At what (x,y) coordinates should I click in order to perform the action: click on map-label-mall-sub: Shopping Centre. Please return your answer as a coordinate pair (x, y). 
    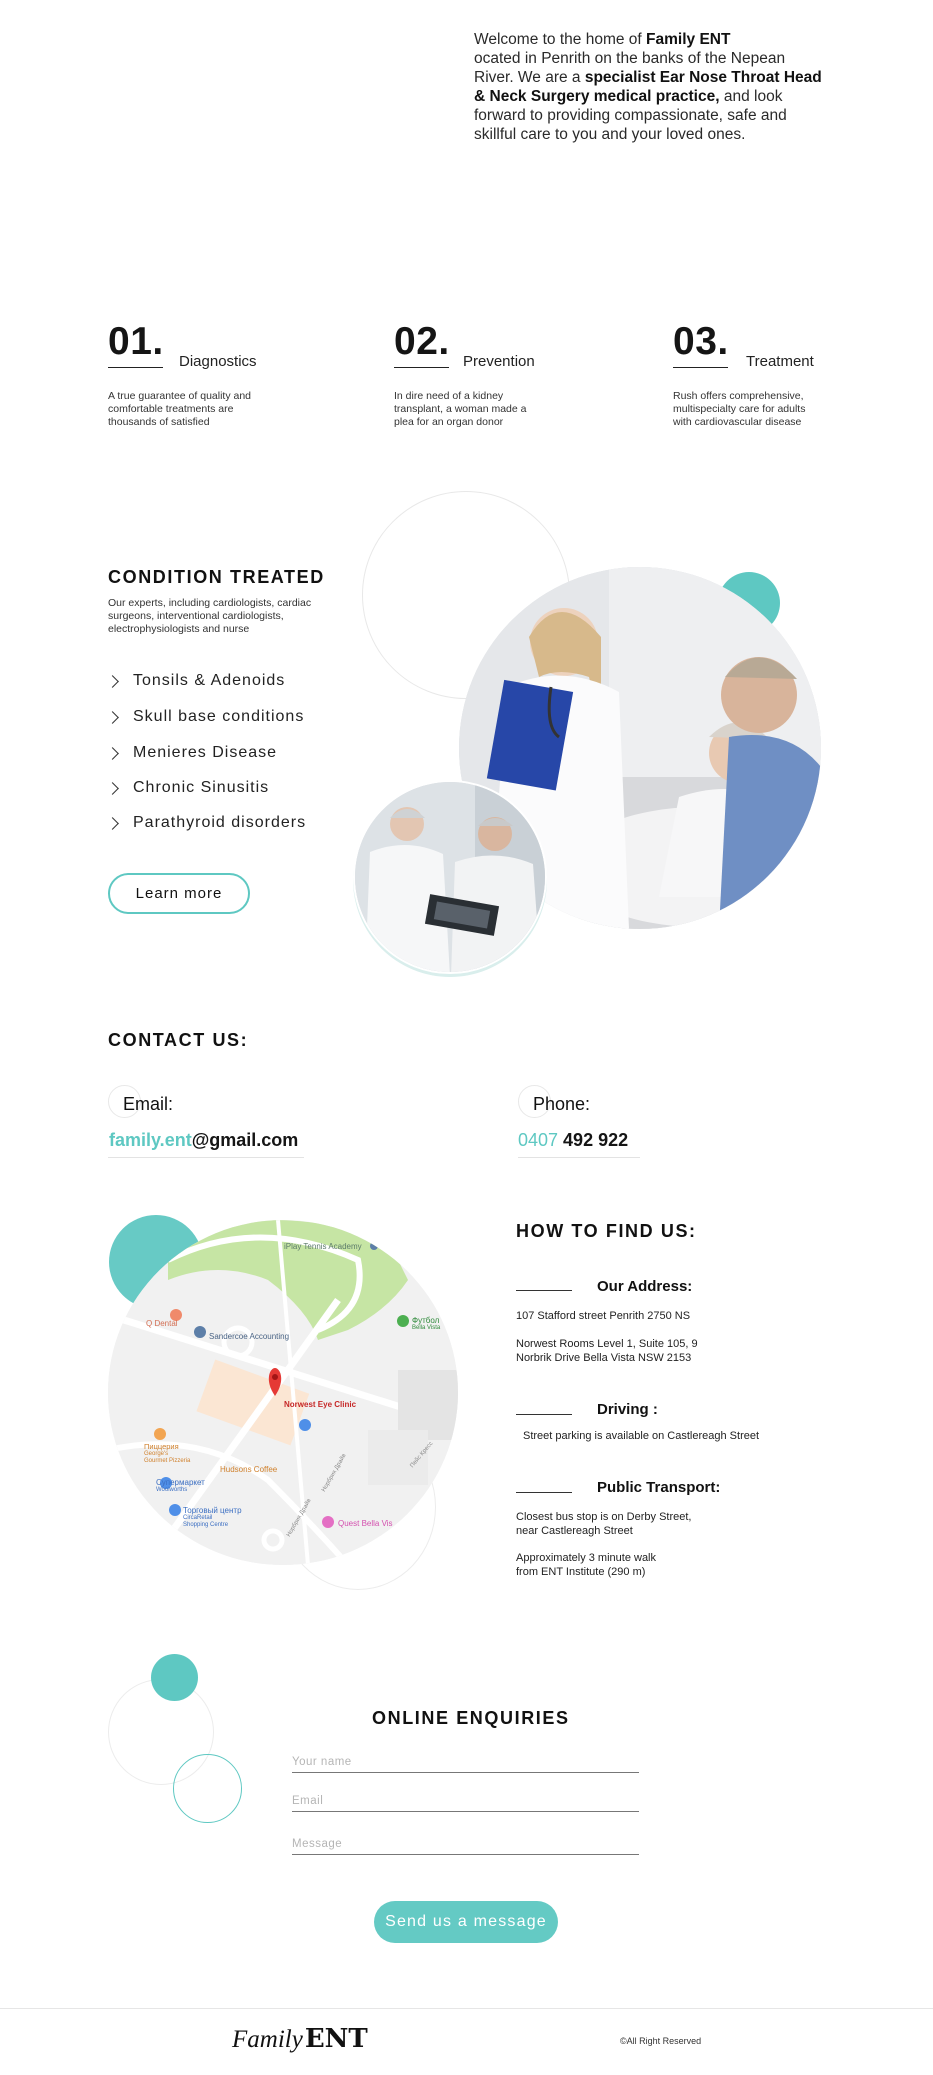
    Looking at the image, I should click on (206, 1525).